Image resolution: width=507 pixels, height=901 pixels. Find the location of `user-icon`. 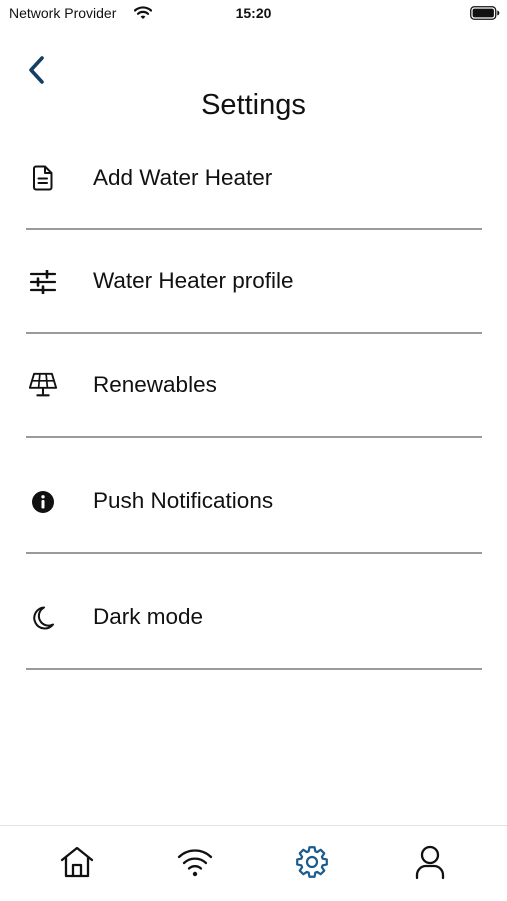

user-icon is located at coordinates (430, 864).